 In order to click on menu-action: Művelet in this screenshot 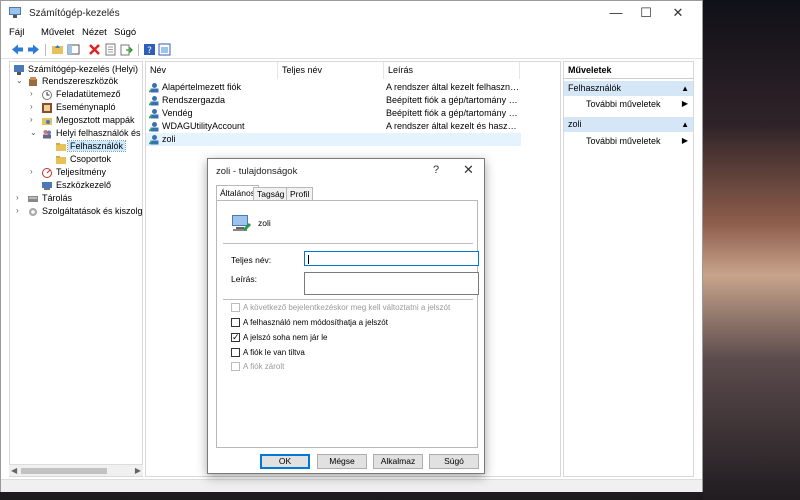, I will do `click(57, 32)`.